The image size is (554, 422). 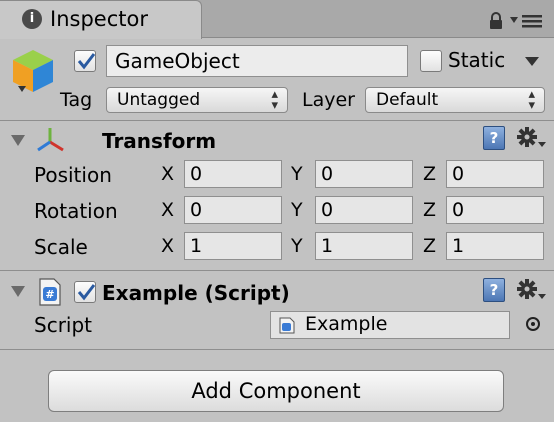 What do you see at coordinates (277, 19) in the screenshot?
I see `tab-bar: i Inspector` at bounding box center [277, 19].